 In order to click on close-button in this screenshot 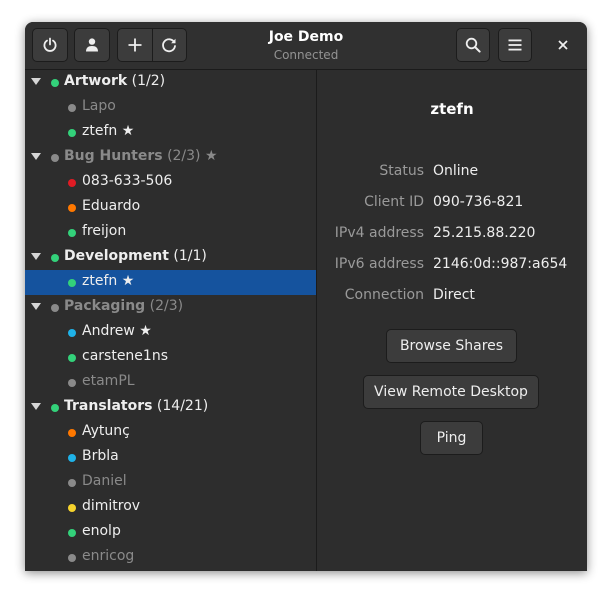, I will do `click(563, 45)`.